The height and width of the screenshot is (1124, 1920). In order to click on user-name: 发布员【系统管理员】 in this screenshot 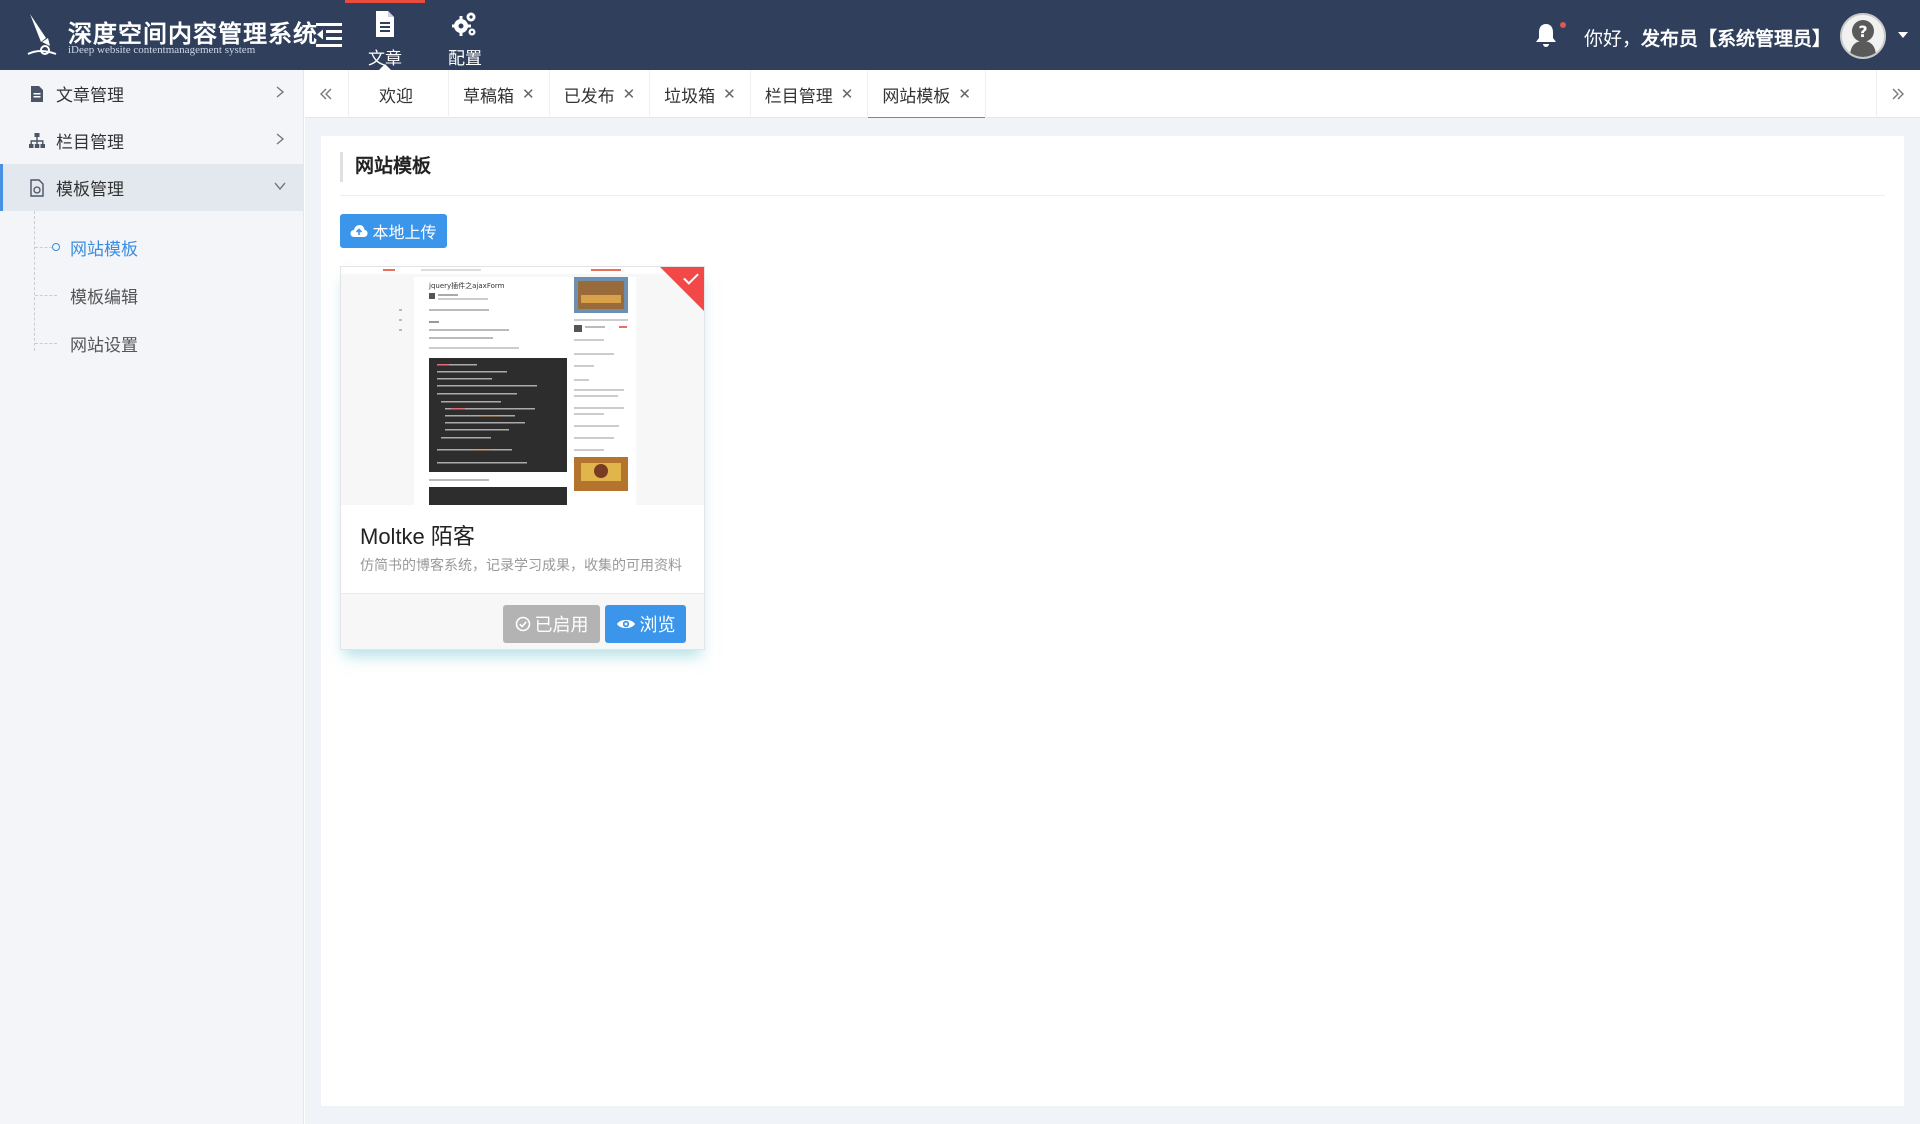, I will do `click(1736, 39)`.